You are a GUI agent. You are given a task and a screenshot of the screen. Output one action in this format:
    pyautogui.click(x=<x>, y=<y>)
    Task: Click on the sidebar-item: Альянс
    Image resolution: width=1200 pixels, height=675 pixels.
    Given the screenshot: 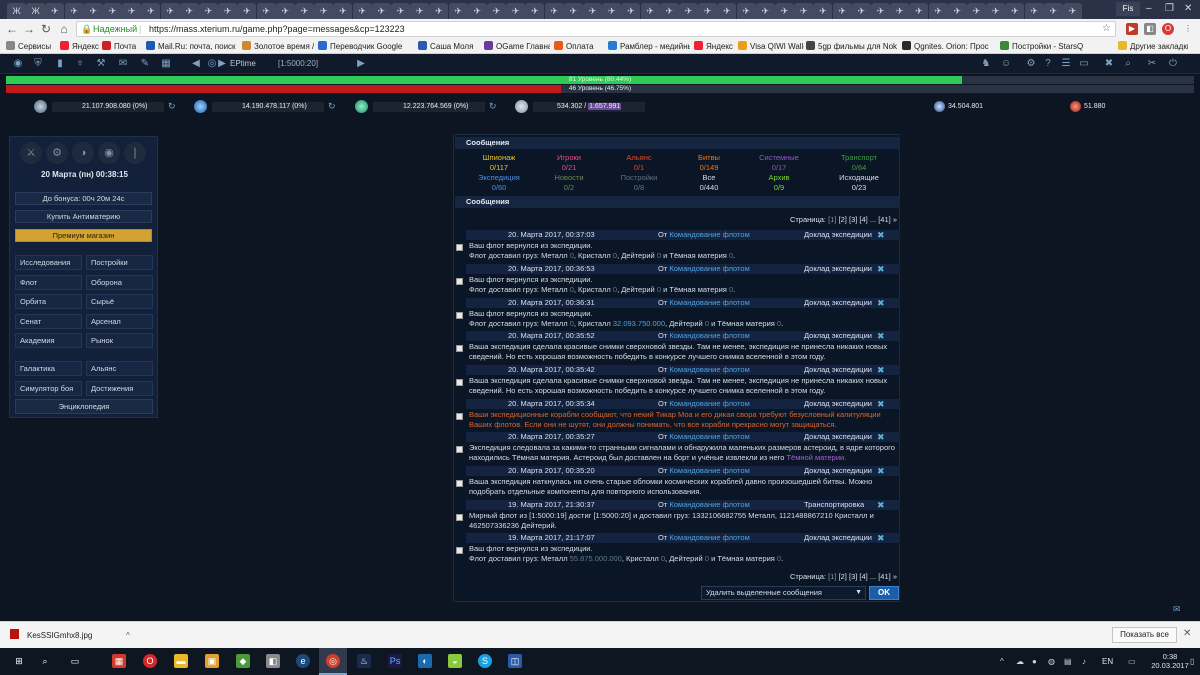 What is the action you would take?
    pyautogui.click(x=119, y=368)
    